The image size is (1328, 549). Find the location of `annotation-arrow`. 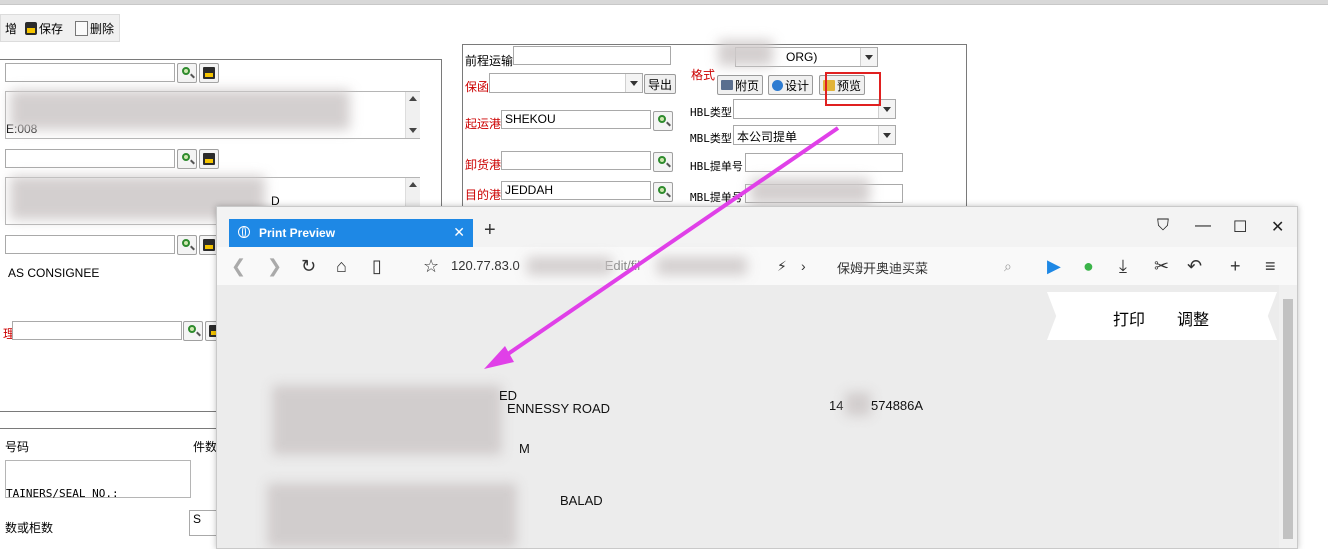

annotation-arrow is located at coordinates (662, 247).